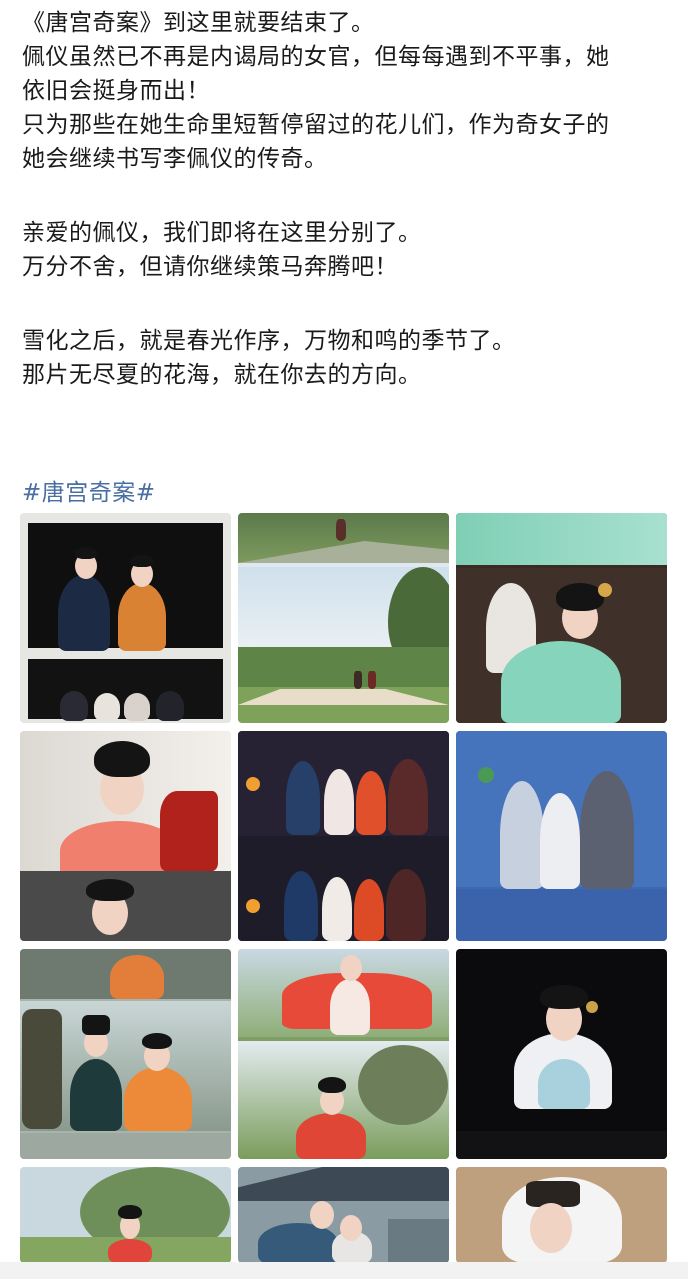 Image resolution: width=688 pixels, height=1279 pixels. Describe the element at coordinates (175, 159) in the screenshot. I see `post-line: 她会继续书写李佩仪的传奇。` at that location.